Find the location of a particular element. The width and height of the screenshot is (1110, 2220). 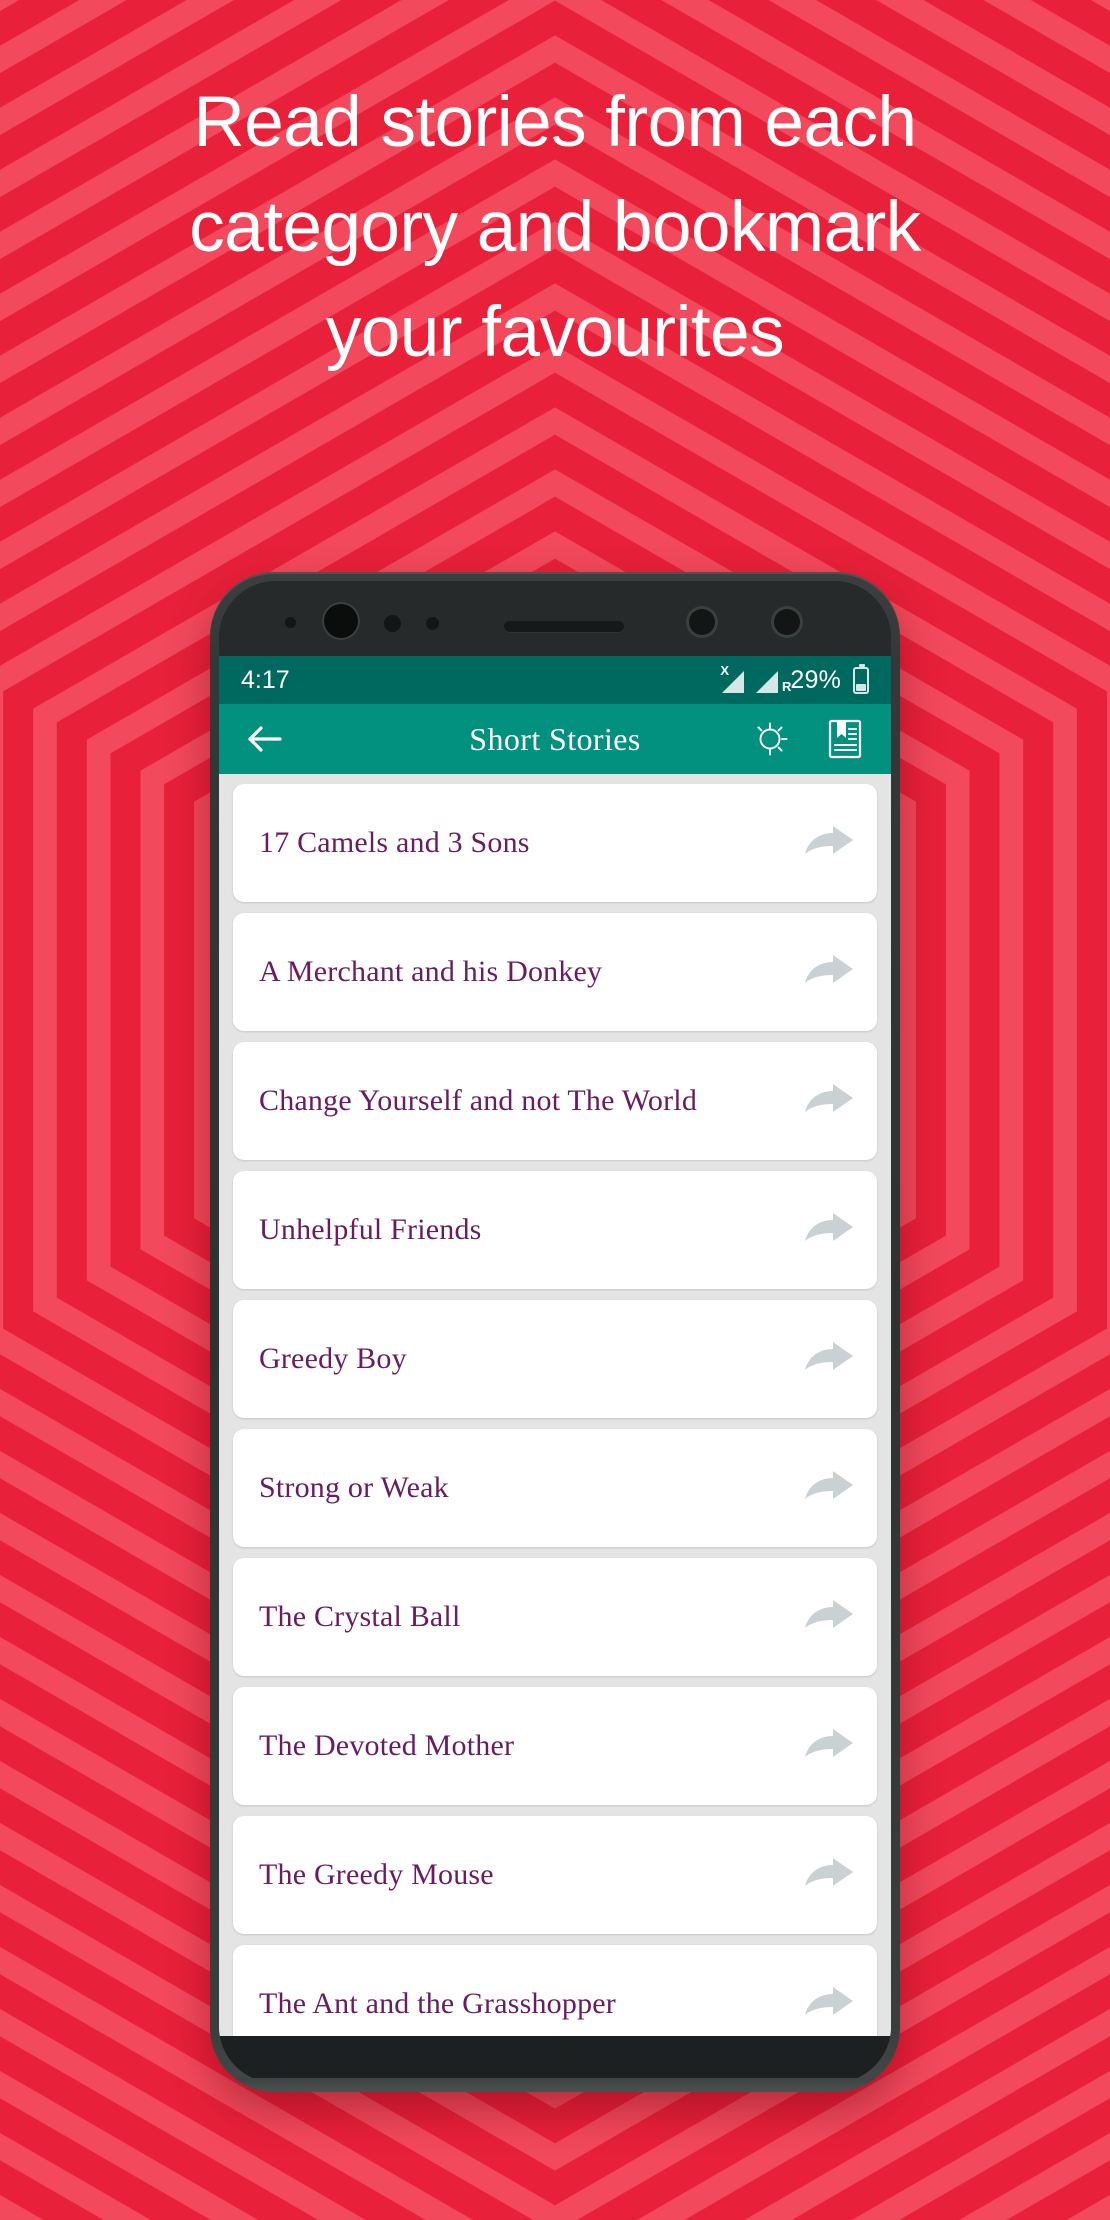

story-list-item: Strong or Weak is located at coordinates (555, 1488).